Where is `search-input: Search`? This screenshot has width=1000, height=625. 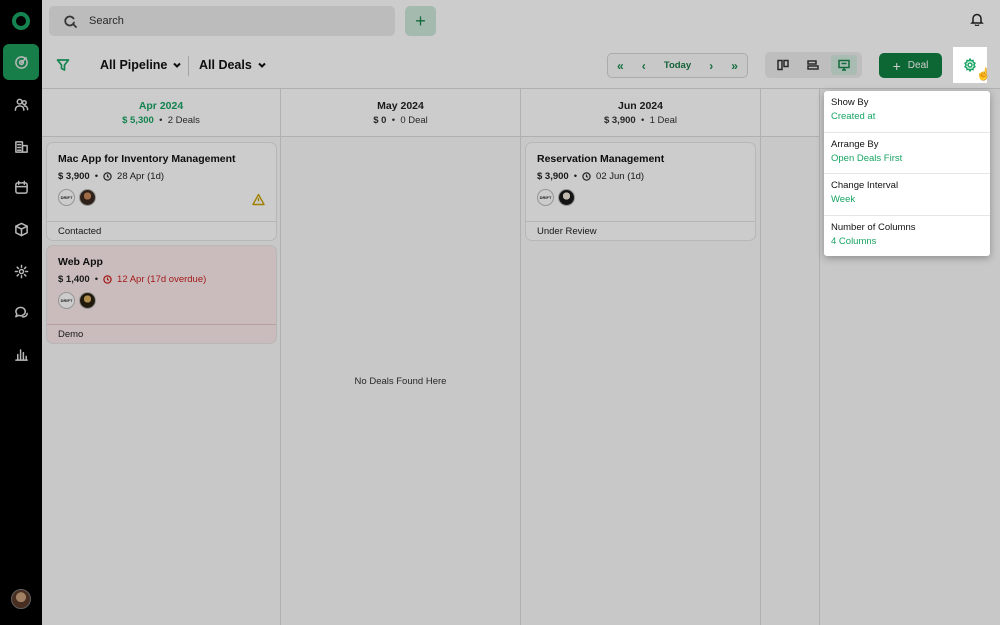
search-input: Search is located at coordinates (222, 21).